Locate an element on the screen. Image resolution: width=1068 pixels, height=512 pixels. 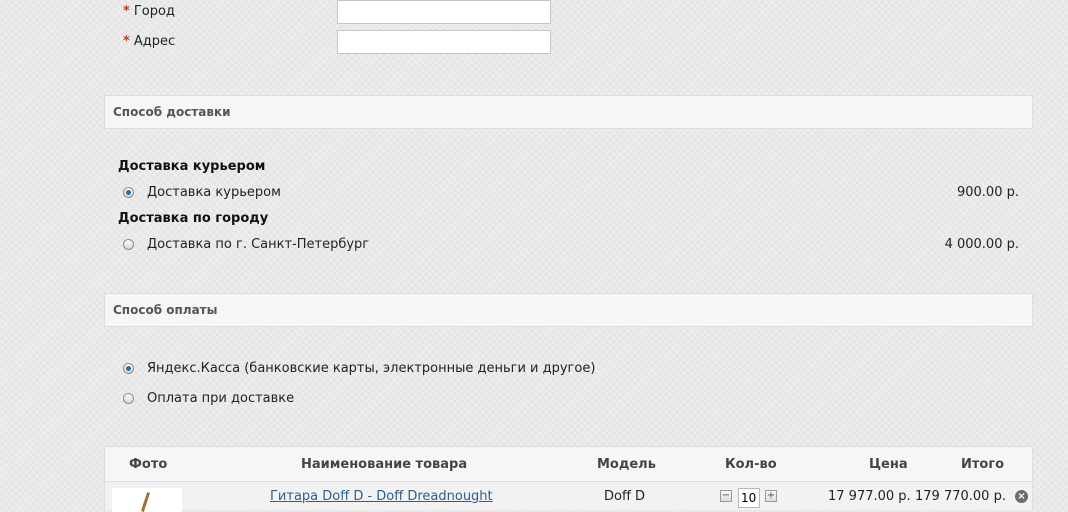
address-input is located at coordinates (444, 42).